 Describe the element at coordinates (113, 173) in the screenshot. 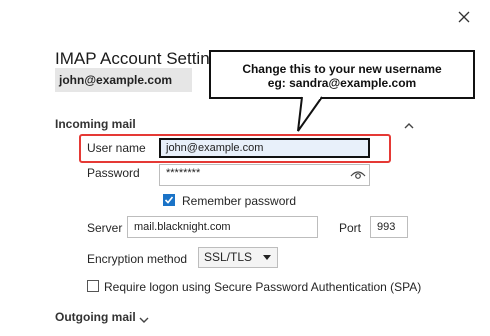

I see `password-label: Password` at that location.